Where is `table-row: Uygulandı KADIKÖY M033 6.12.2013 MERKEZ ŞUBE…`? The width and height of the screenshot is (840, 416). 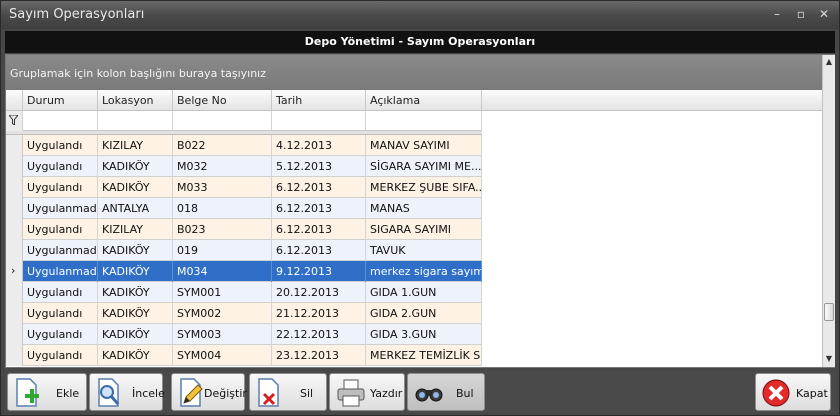
table-row: Uygulandı KADIKÖY M033 6.12.2013 MERKEZ ŞUBE… is located at coordinates (244, 187).